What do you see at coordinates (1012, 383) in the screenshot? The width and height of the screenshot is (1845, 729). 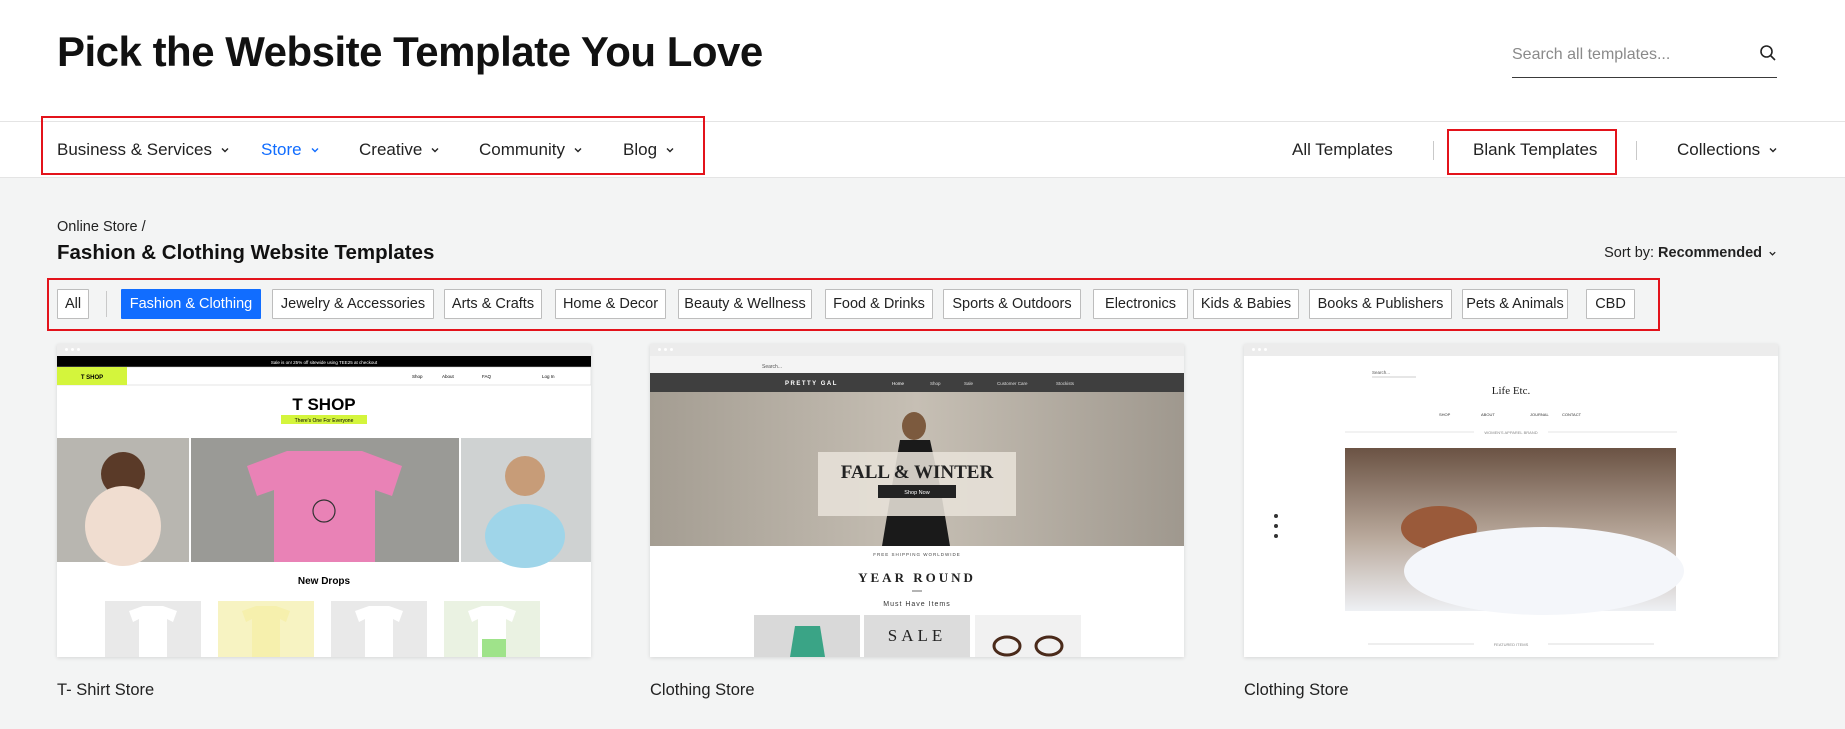 I see `preview-menu-item: Customer Care` at bounding box center [1012, 383].